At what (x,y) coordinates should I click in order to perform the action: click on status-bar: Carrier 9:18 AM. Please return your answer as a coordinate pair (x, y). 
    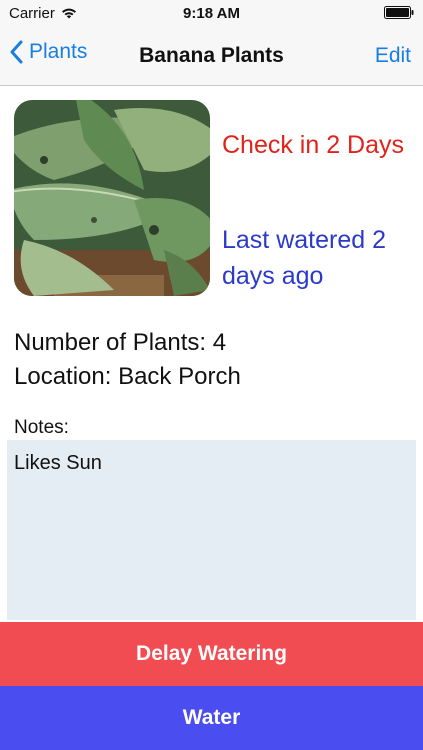
    Looking at the image, I should click on (211, 13).